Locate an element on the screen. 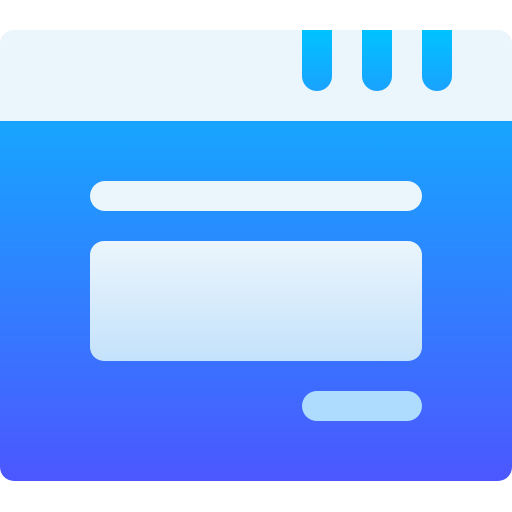 This screenshot has width=512, height=512. text-line-placeholder is located at coordinates (256, 196).